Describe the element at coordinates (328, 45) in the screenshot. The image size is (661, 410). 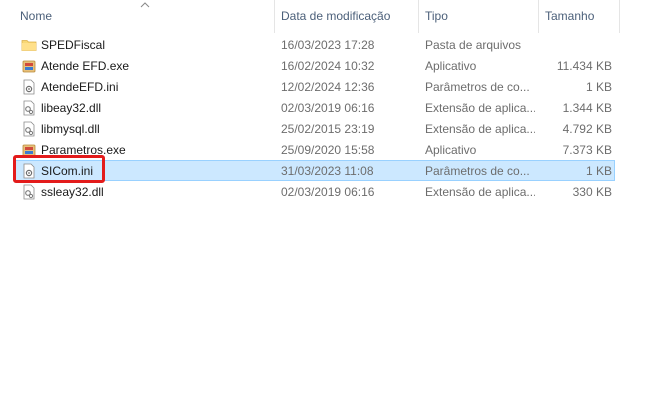
I see `file-date: 16/03/2023 17:28` at that location.